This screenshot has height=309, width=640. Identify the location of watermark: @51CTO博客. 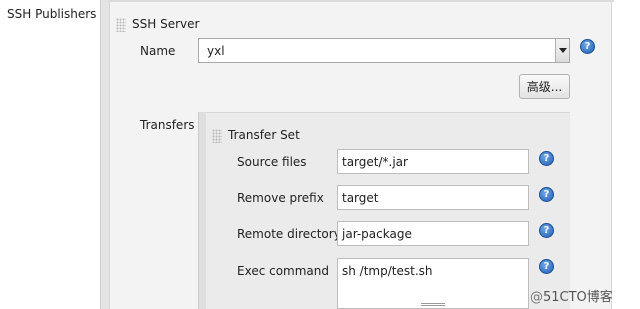
(571, 295).